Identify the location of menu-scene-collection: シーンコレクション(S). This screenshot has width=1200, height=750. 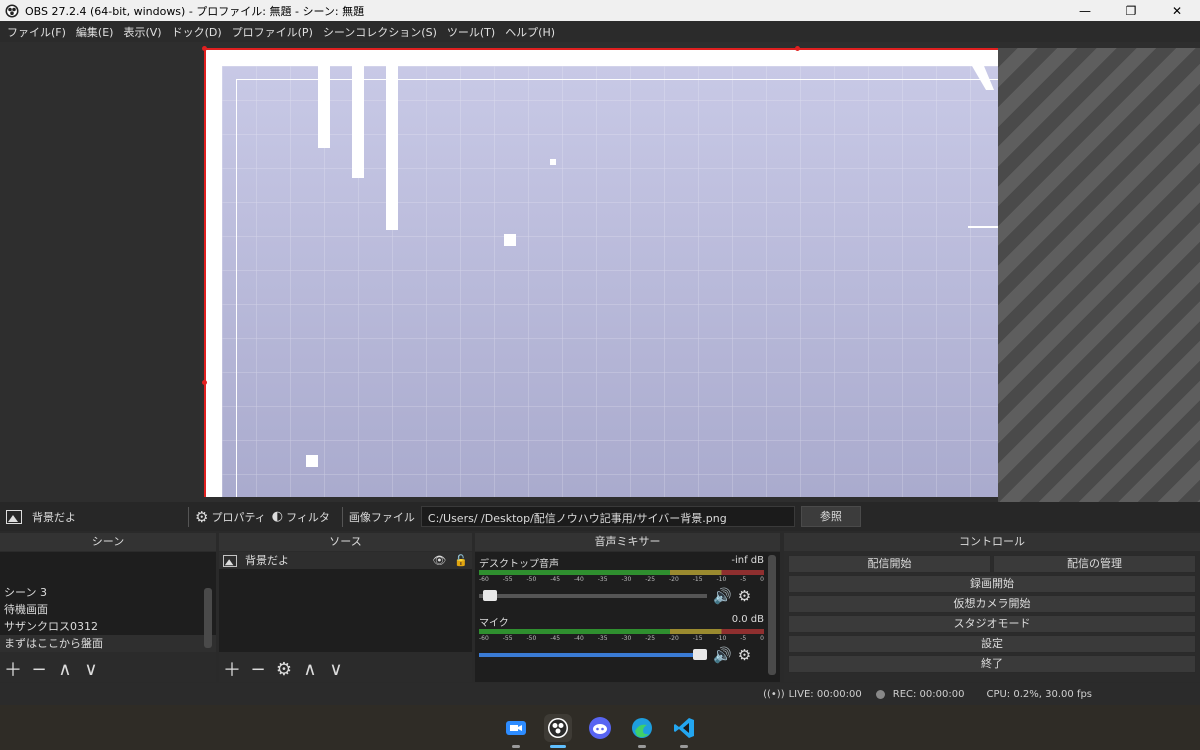
(380, 32).